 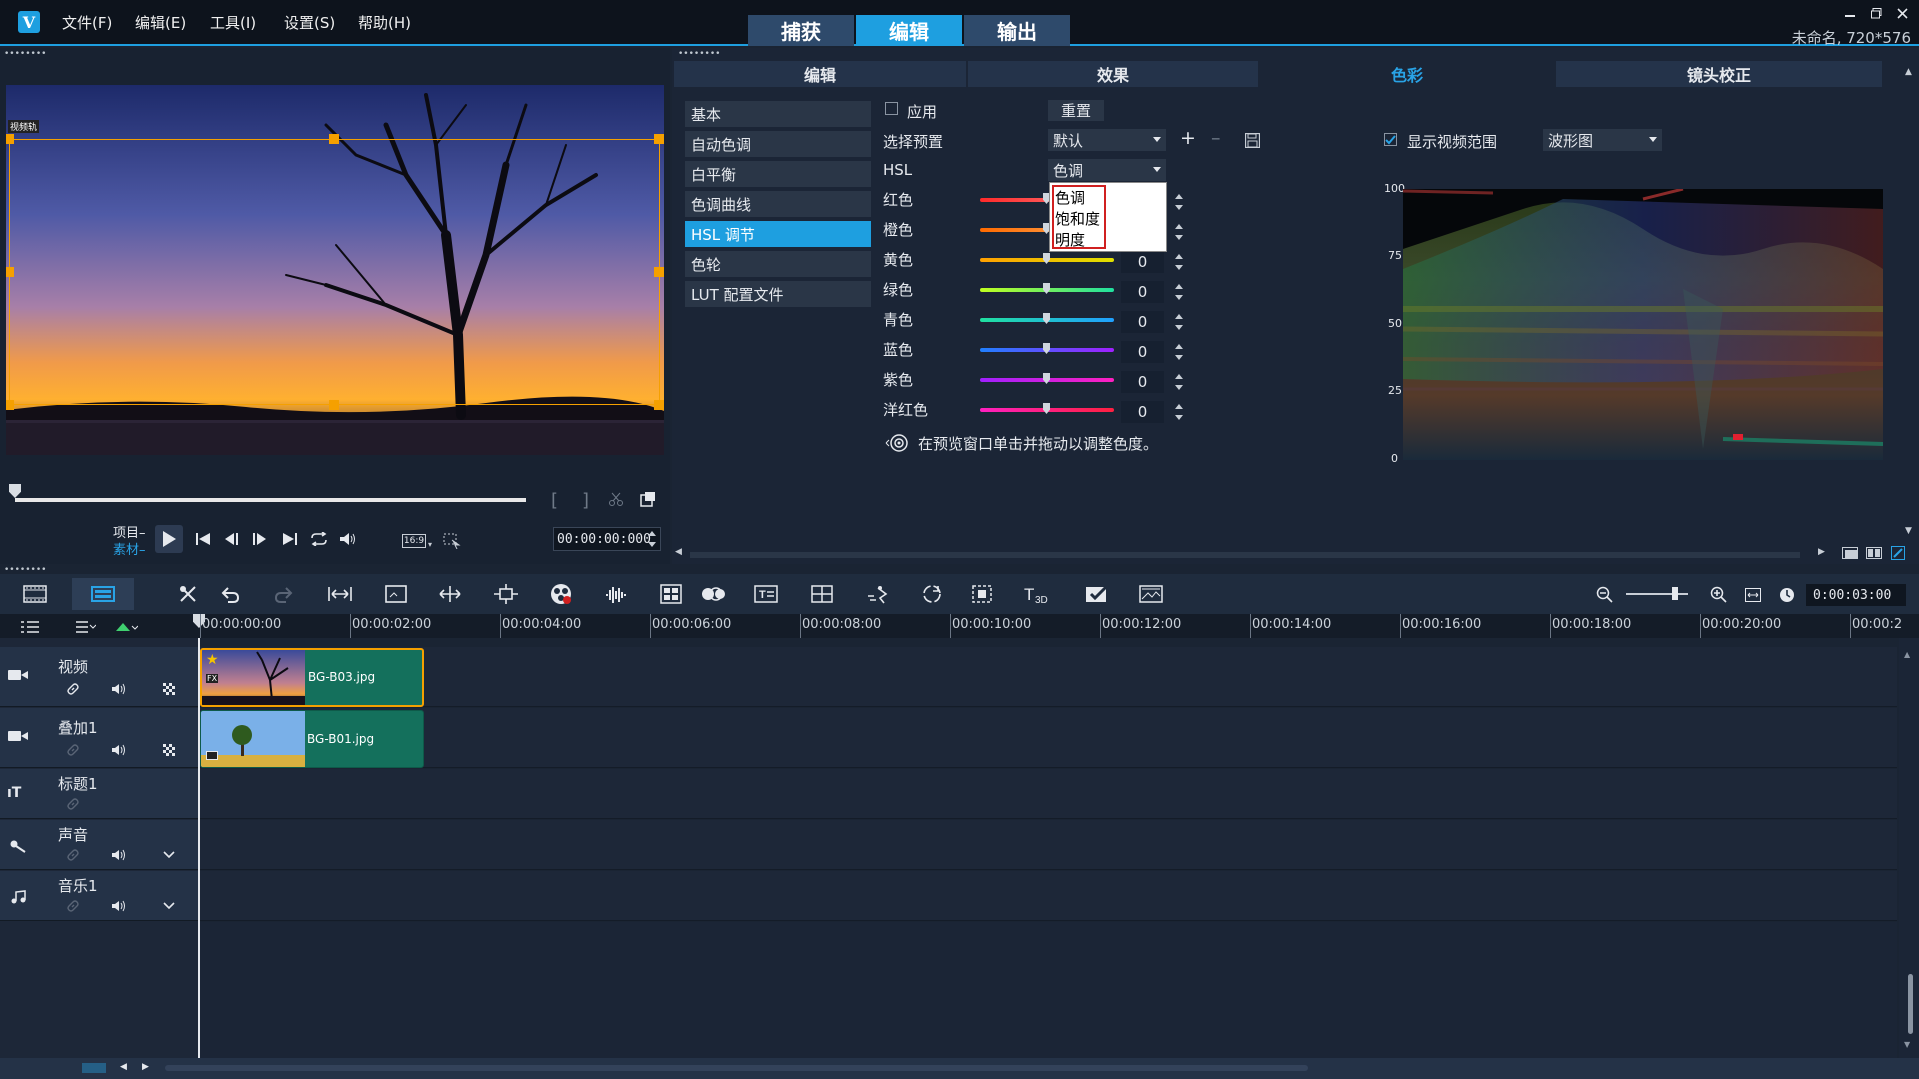 I want to click on mode-clip: 素材–, so click(x=129, y=548).